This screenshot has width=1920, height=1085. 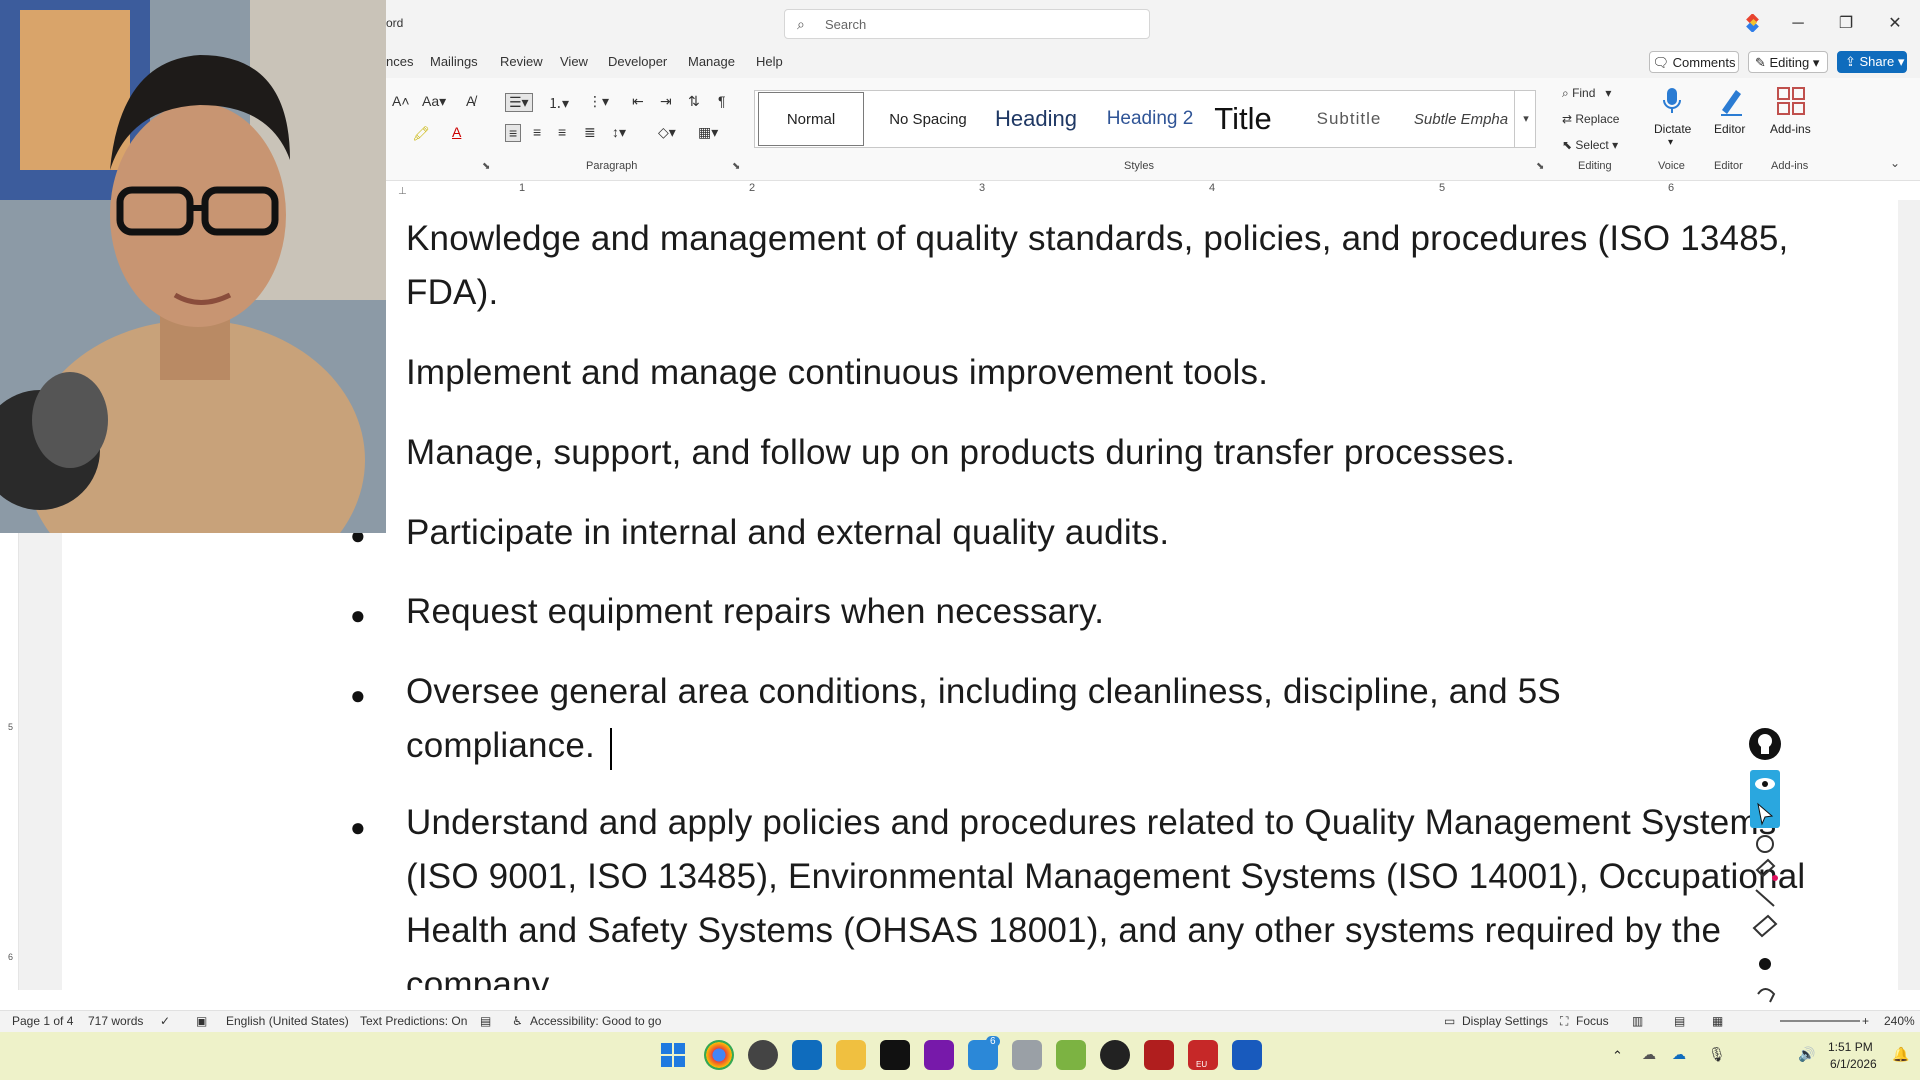 I want to click on microphone-icon, so click(x=1672, y=101).